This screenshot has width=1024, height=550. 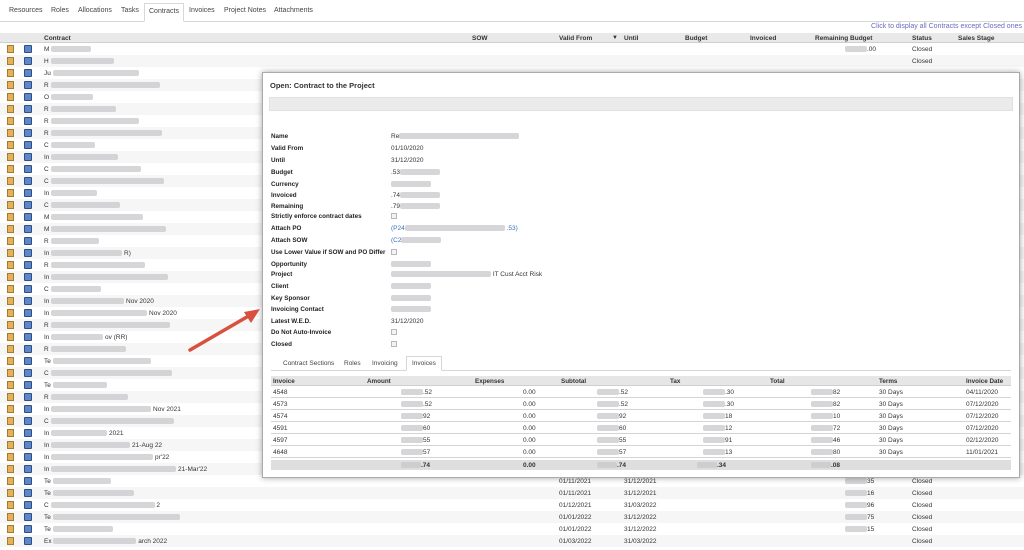 What do you see at coordinates (245, 10) in the screenshot?
I see `tab-project-notes: Project Notes` at bounding box center [245, 10].